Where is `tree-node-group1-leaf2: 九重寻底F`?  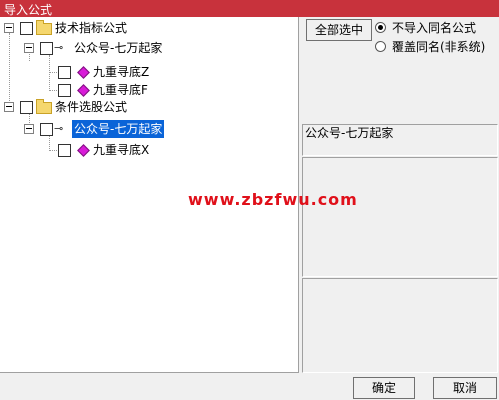 tree-node-group1-leaf2: 九重寻底F is located at coordinates (100, 90).